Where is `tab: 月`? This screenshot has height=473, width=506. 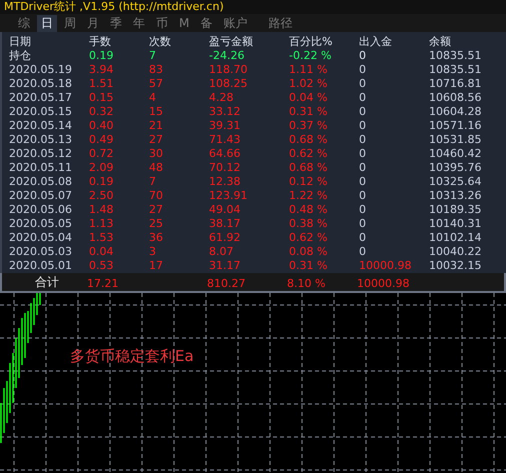
tab: 月 is located at coordinates (93, 23).